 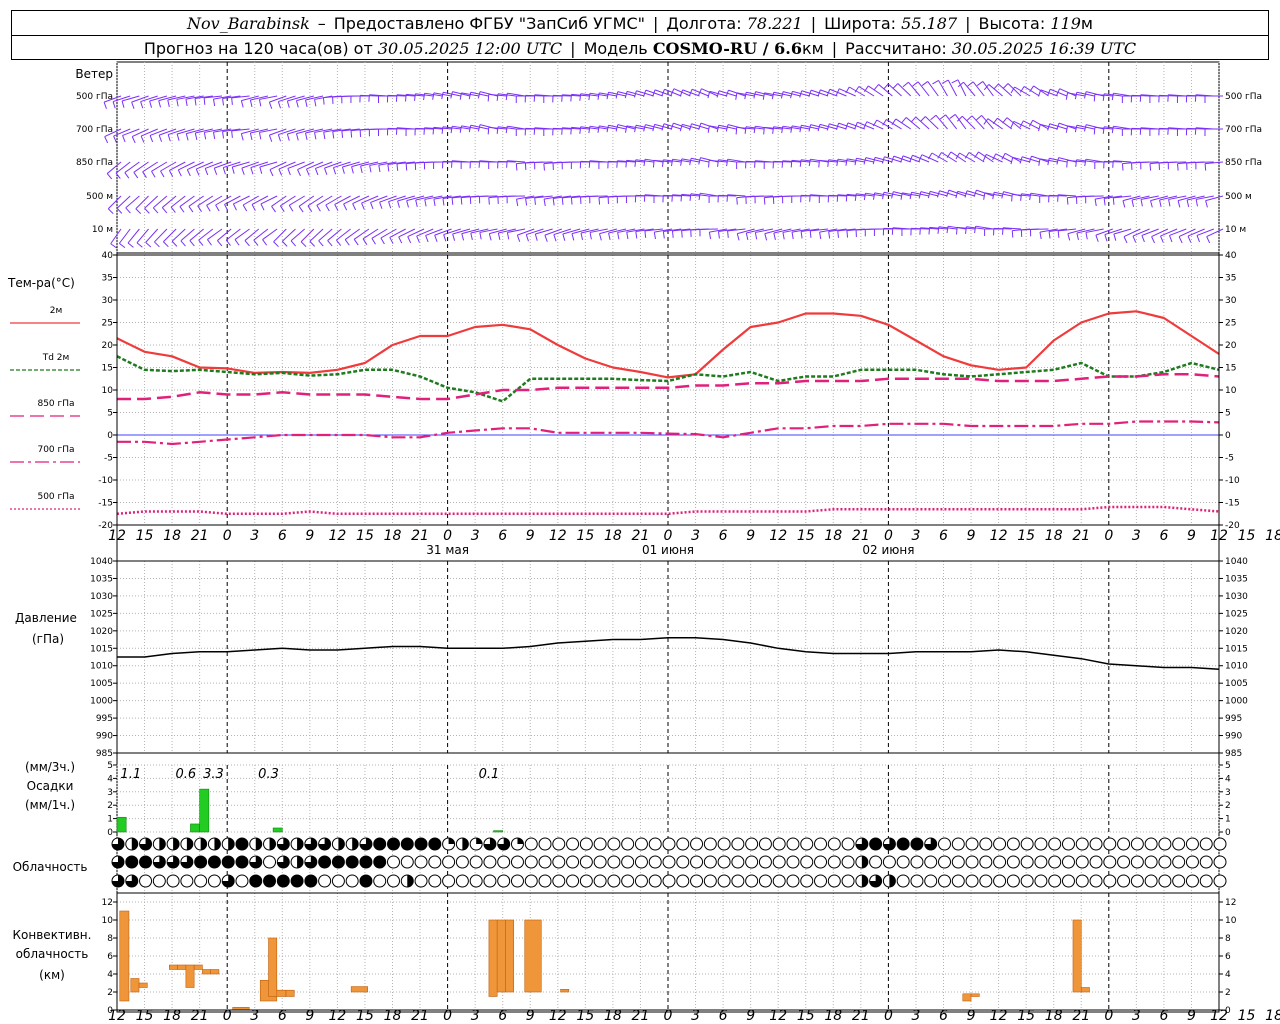 I want to click on conv-ytick-label: 10, so click(x=108, y=921).